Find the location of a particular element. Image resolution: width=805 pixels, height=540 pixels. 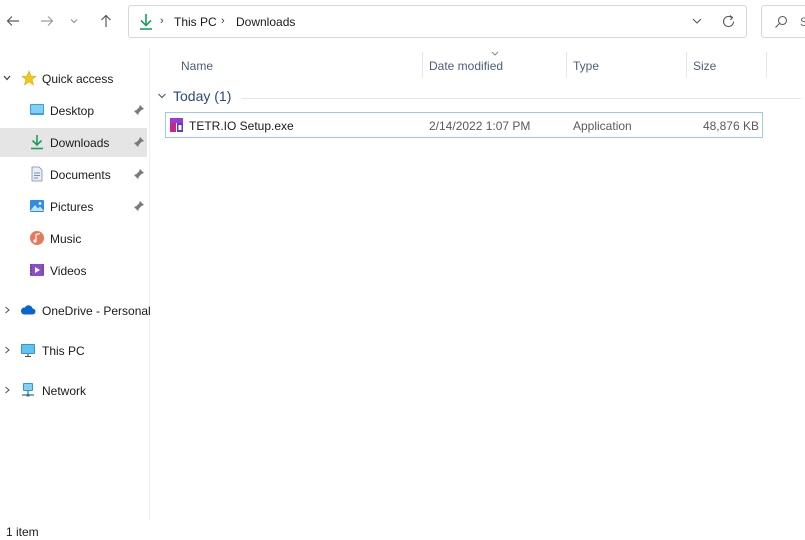

document-icon is located at coordinates (37, 174).